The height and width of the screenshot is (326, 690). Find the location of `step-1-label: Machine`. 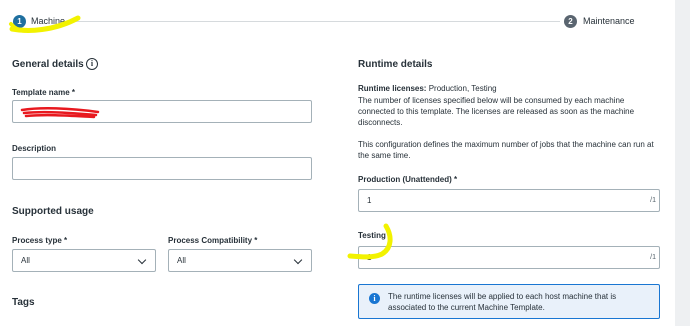

step-1-label: Machine is located at coordinates (48, 21).